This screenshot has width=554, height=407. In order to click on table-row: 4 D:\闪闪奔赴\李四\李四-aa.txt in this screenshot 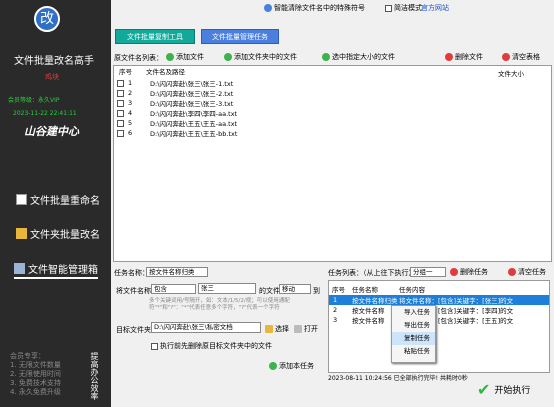, I will do `click(332, 113)`.